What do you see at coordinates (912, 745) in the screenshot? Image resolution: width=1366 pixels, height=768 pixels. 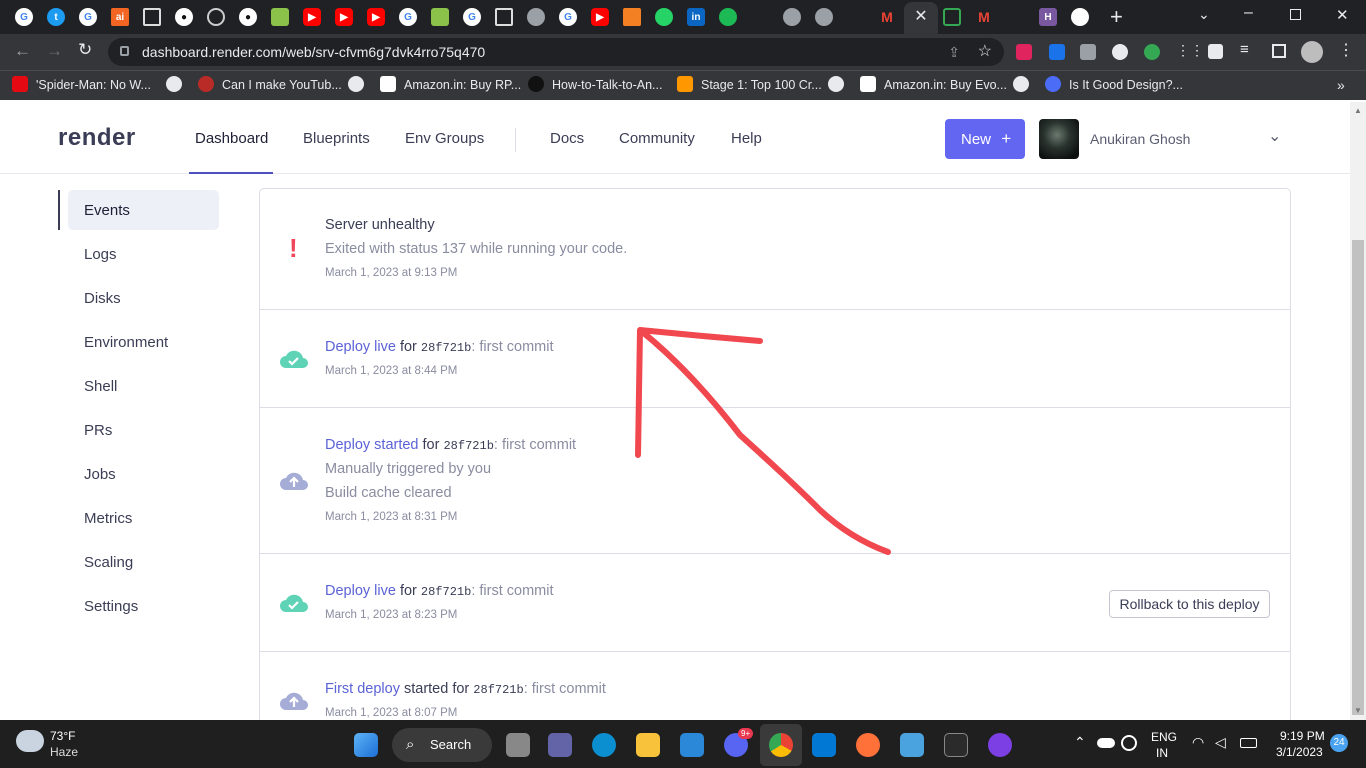 I see `notepad-icon` at bounding box center [912, 745].